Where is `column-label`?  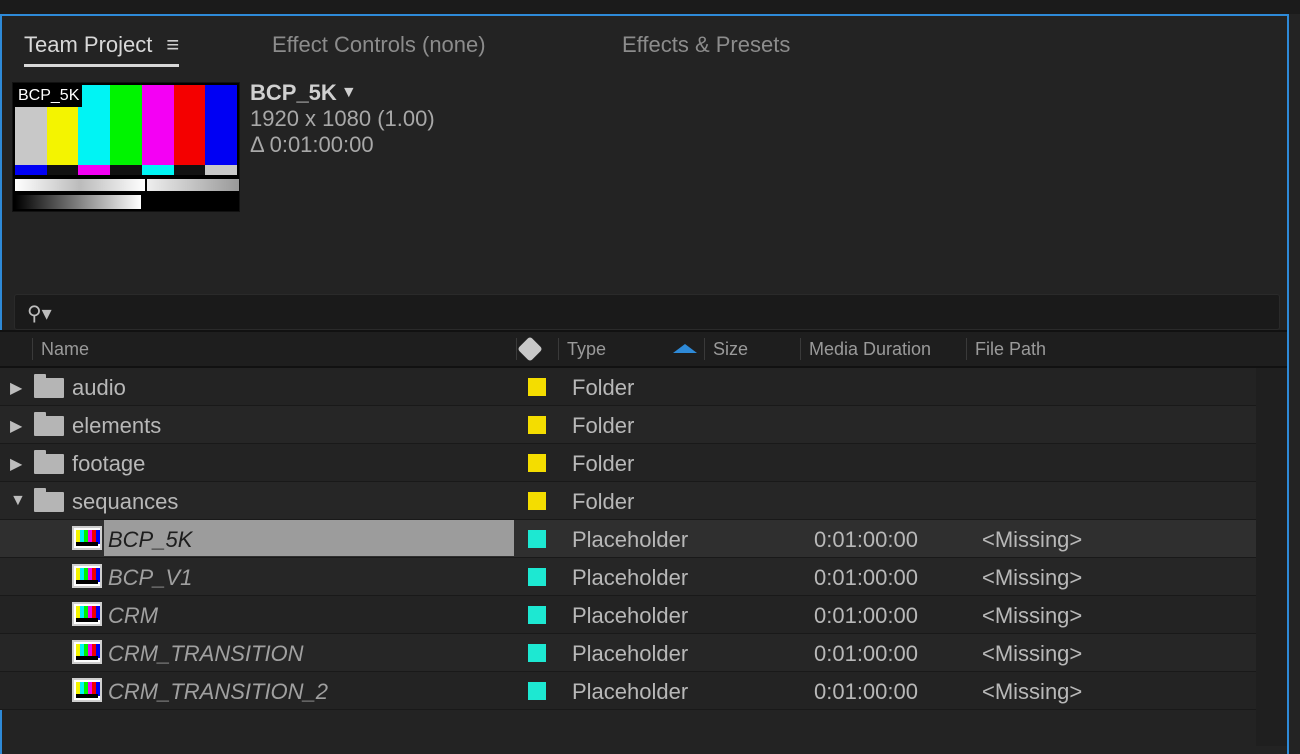 column-label is located at coordinates (535, 349).